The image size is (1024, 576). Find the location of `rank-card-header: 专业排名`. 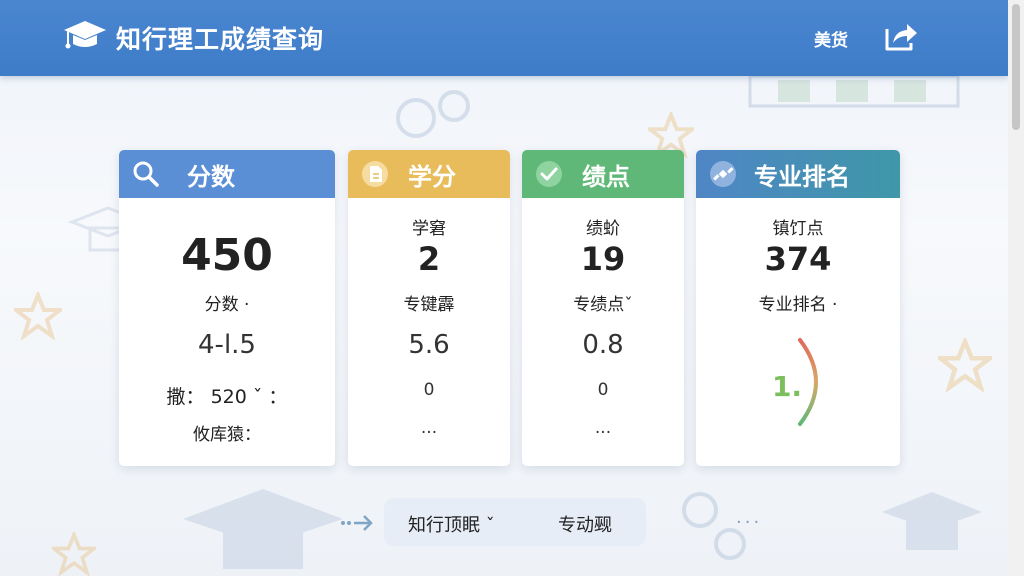

rank-card-header: 专业排名 is located at coordinates (798, 174).